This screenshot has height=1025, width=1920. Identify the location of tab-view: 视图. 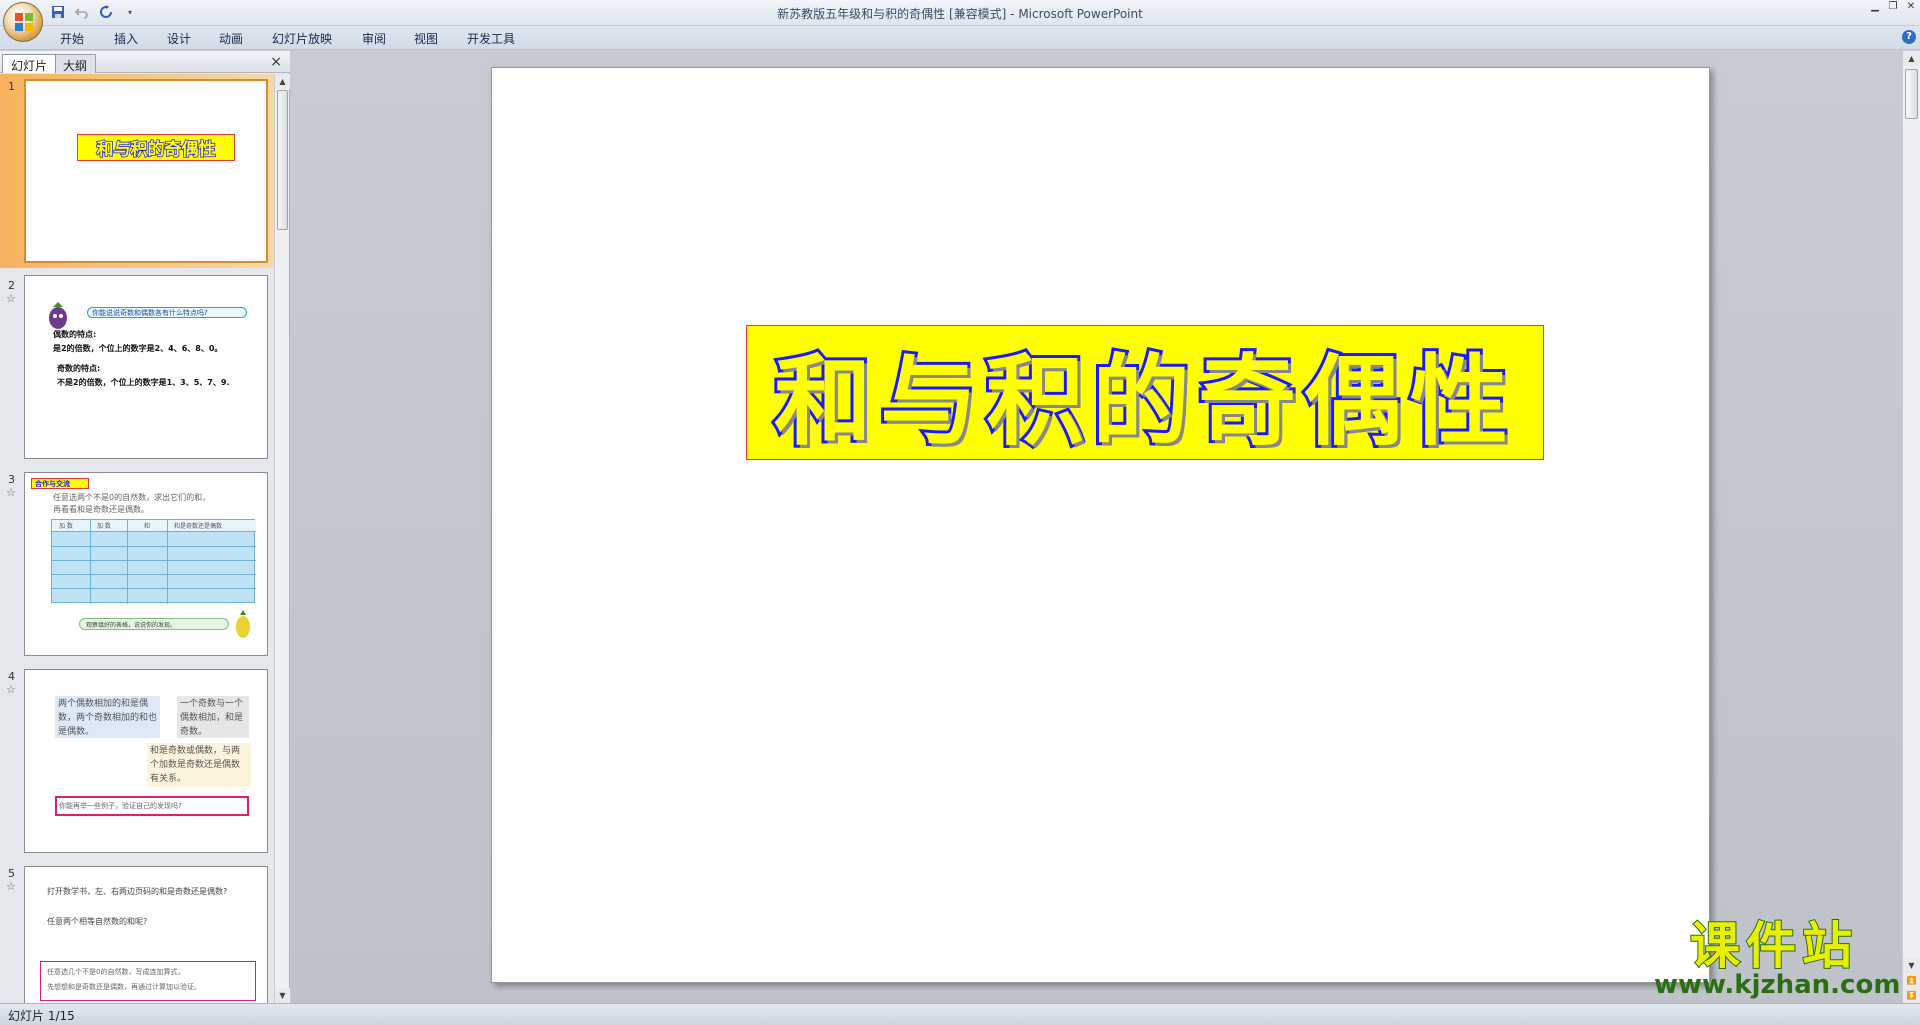
(426, 38).